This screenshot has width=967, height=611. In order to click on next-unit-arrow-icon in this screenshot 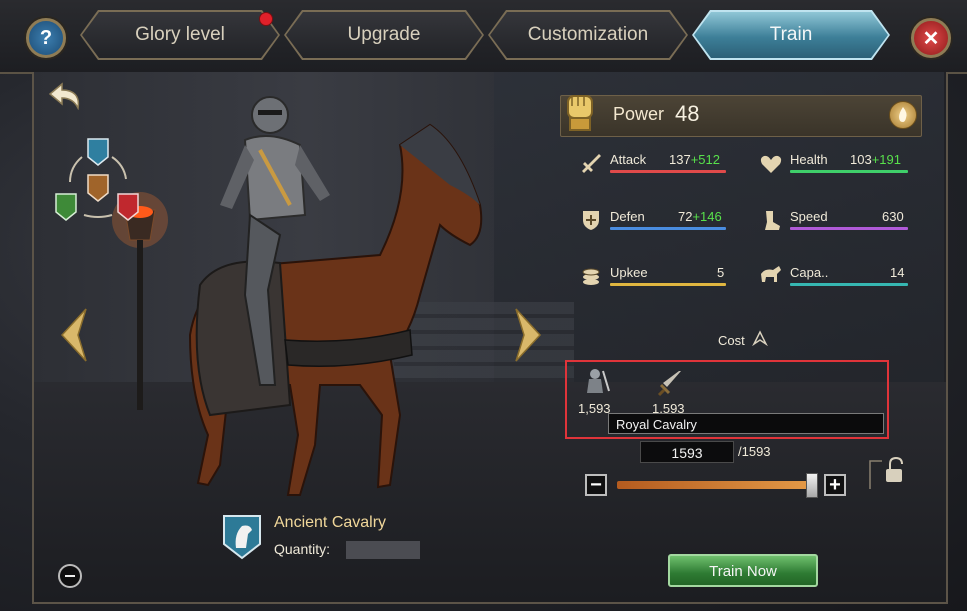, I will do `click(529, 335)`.